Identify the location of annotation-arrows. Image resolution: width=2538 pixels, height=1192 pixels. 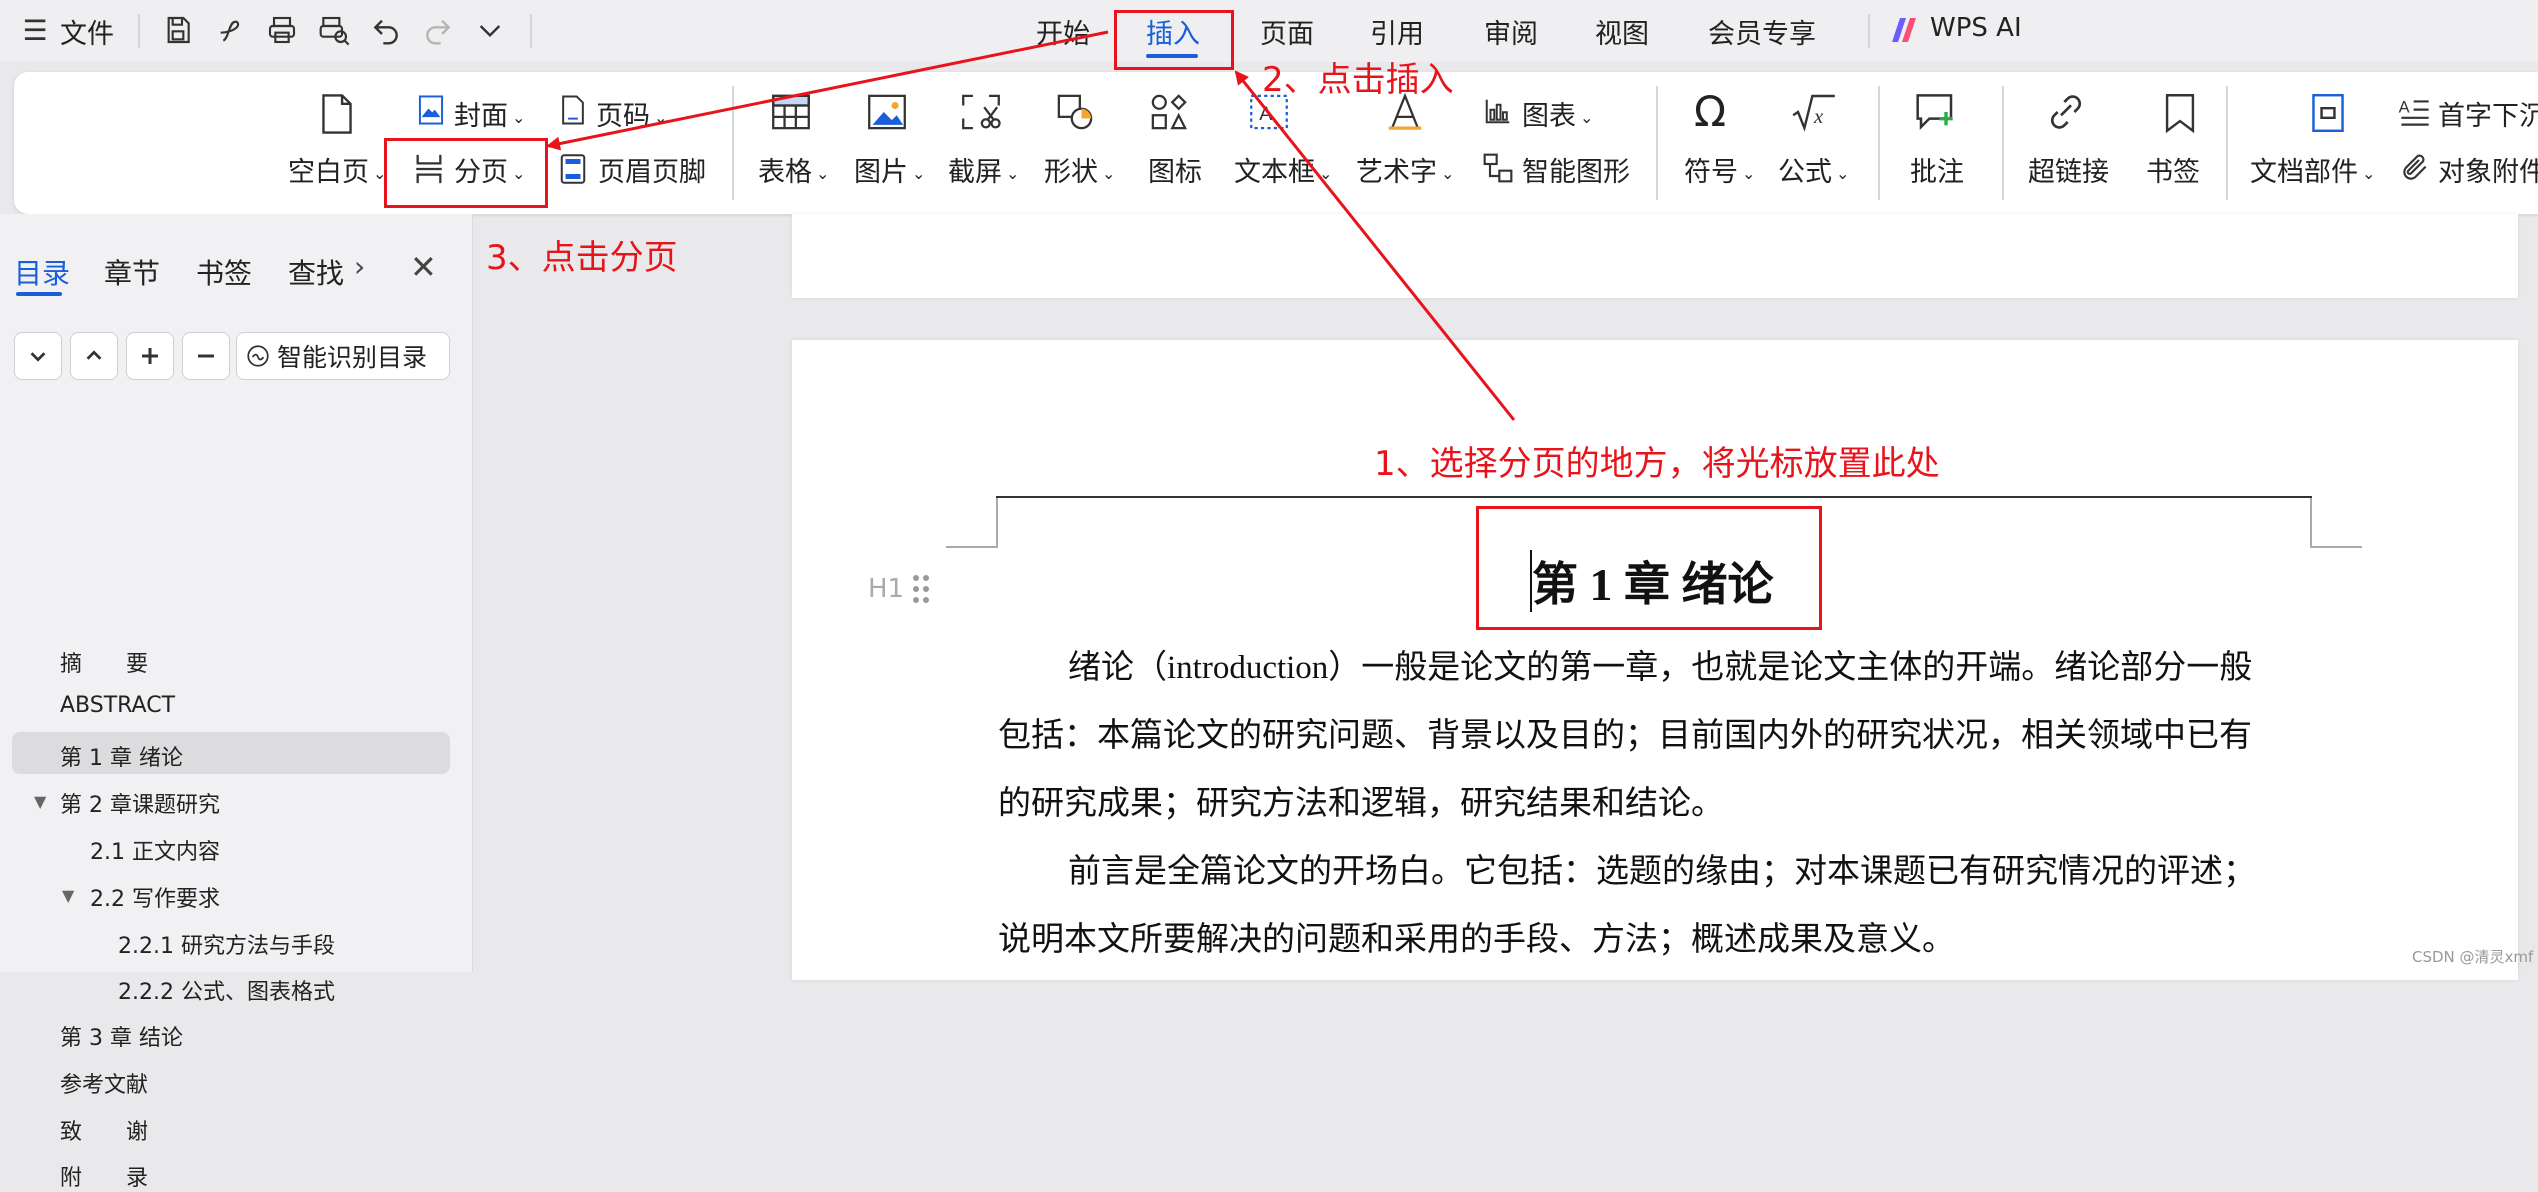
(1031, 225).